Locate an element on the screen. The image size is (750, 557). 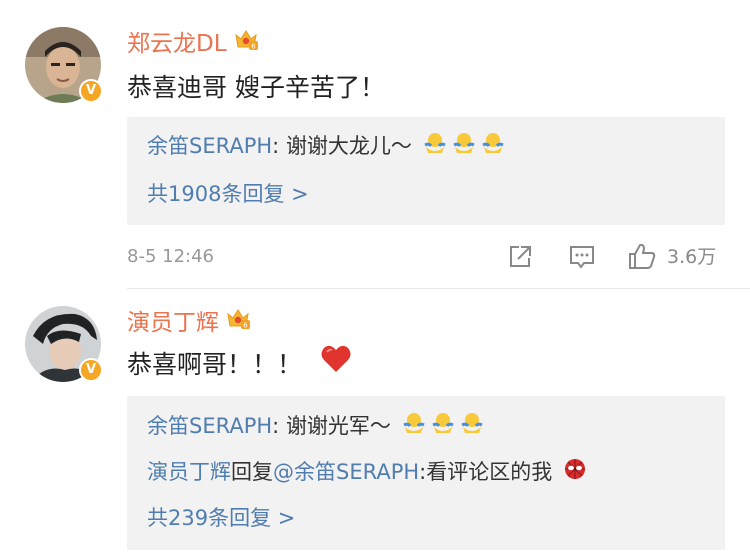
spider-emoji is located at coordinates (575, 473).